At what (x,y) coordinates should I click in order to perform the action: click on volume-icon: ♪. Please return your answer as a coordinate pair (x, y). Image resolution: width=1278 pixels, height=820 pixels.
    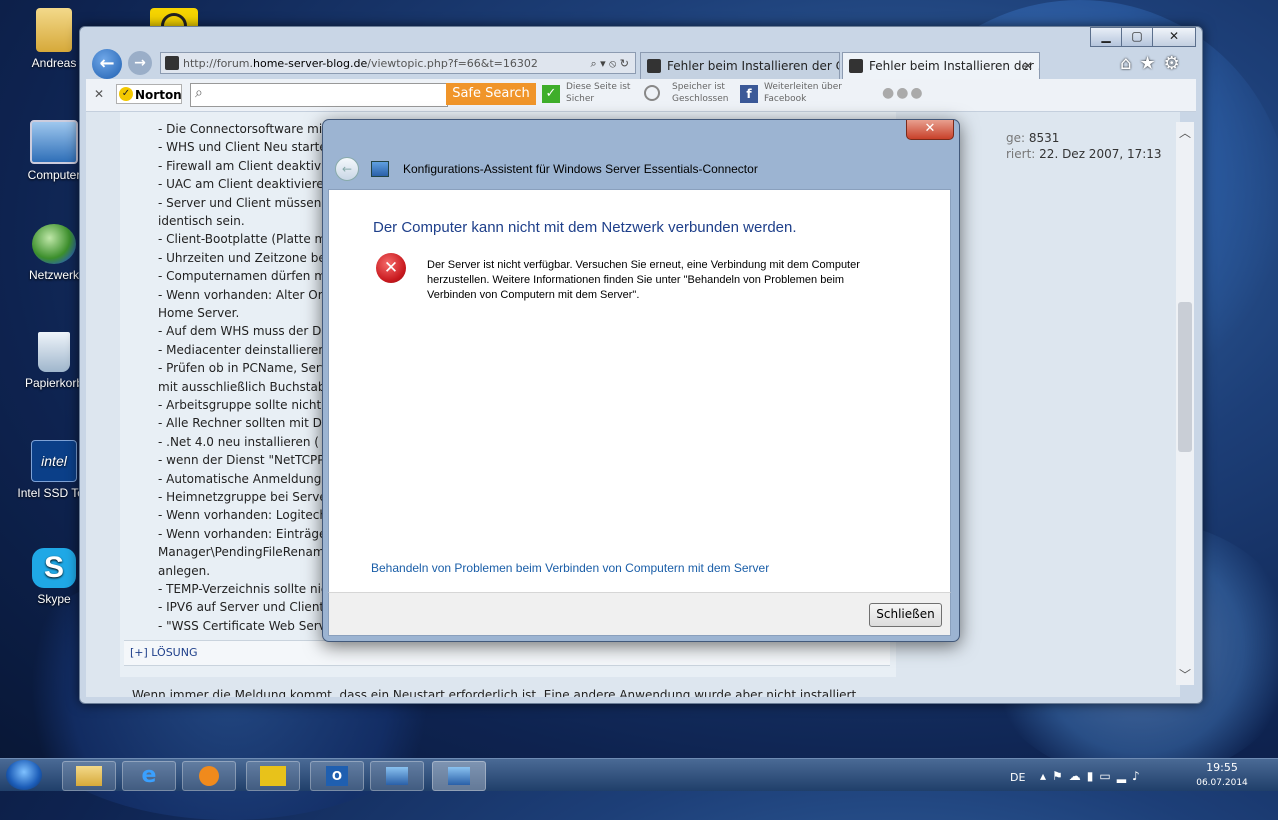
    Looking at the image, I should click on (1139, 776).